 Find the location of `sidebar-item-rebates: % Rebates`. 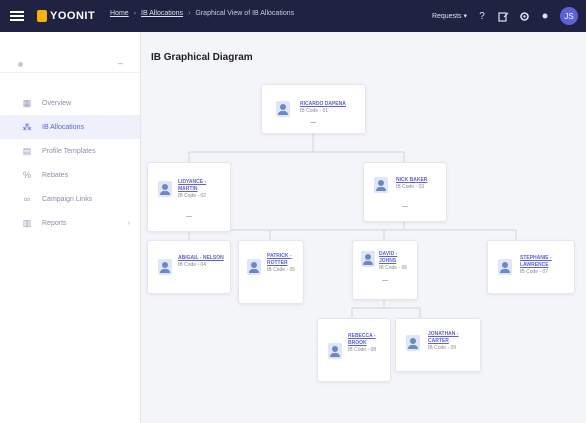

sidebar-item-rebates: % Rebates is located at coordinates (70, 175).